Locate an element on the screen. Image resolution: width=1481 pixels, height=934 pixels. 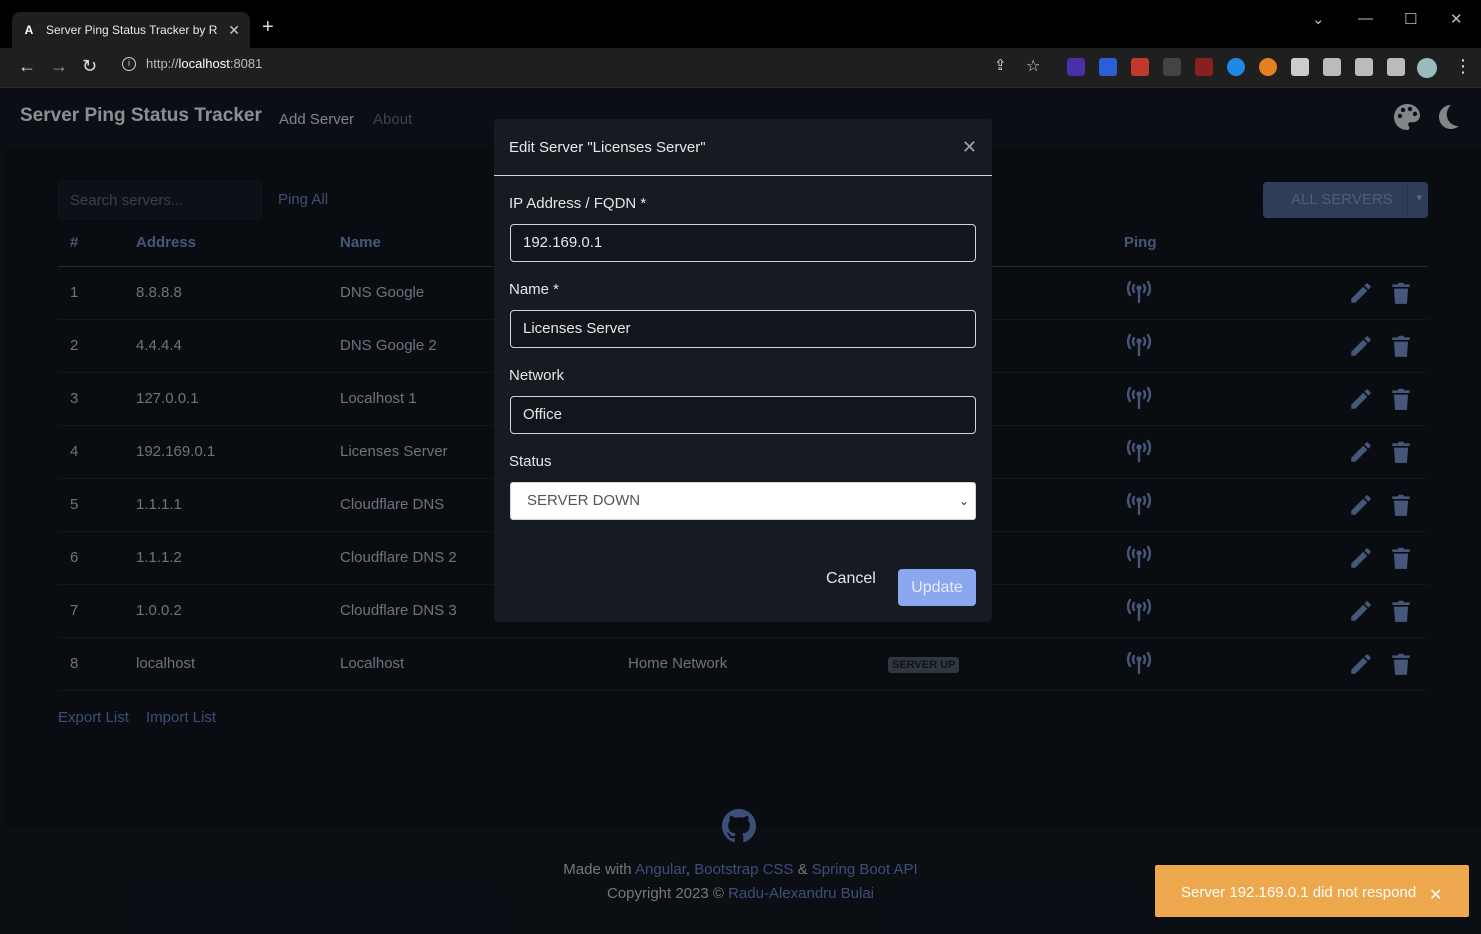
minimize-icon: — is located at coordinates (1365, 18).